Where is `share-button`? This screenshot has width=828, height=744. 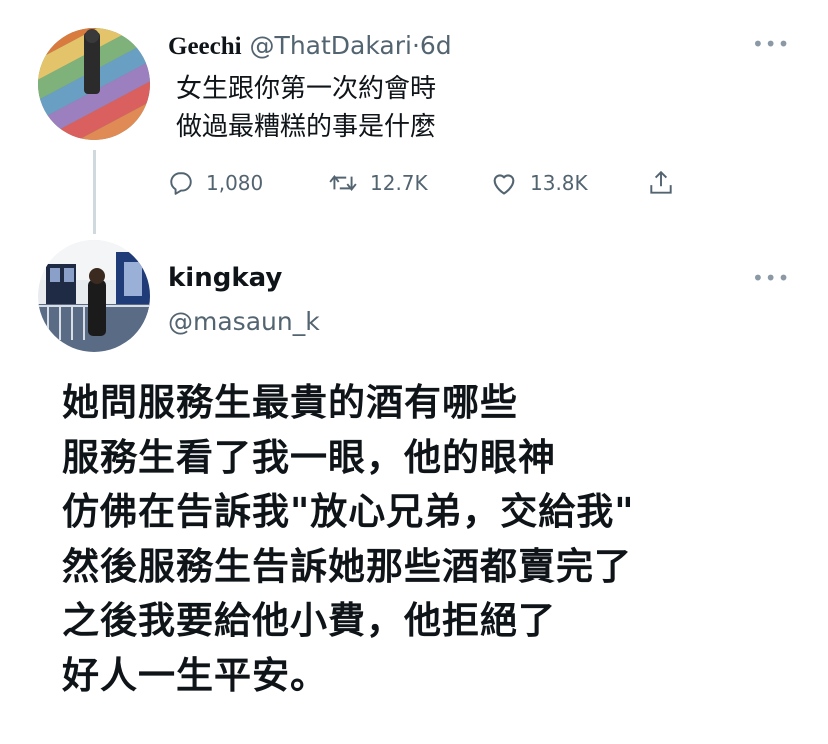
share-button is located at coordinates (667, 183).